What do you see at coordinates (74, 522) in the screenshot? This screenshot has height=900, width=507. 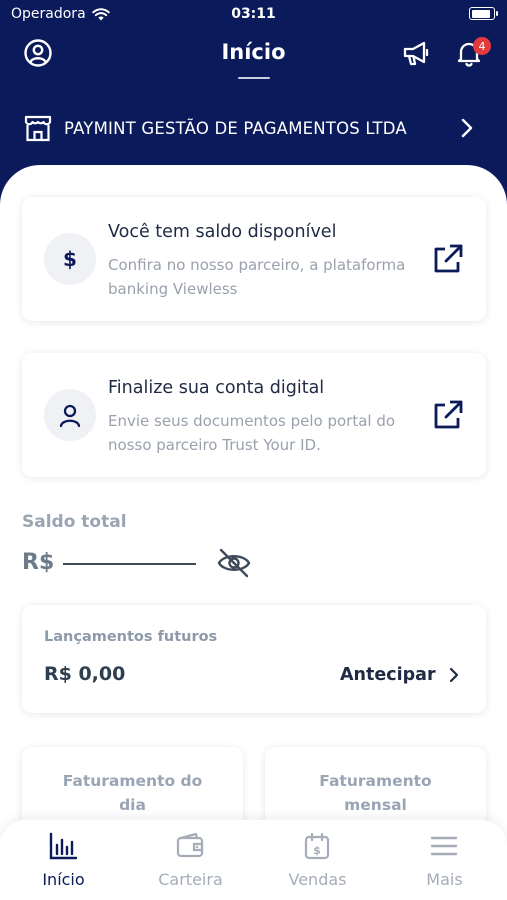 I see `total-balance-label: Saldo total` at bounding box center [74, 522].